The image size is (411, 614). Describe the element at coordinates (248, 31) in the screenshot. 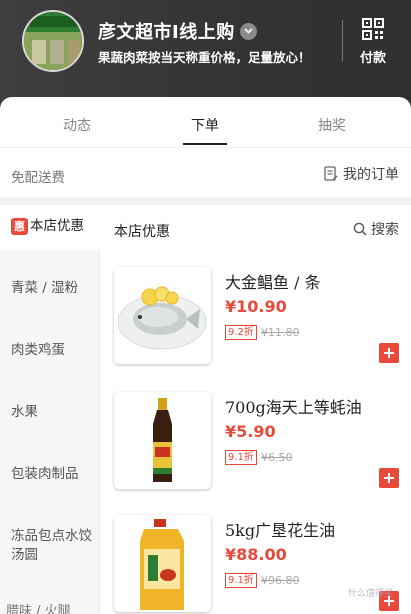

I see `chevron-down-icon` at that location.